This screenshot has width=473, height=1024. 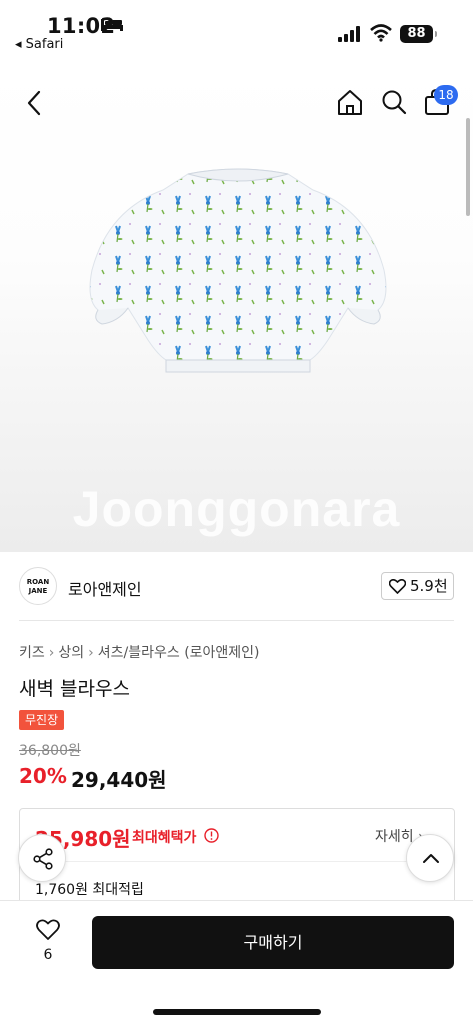 What do you see at coordinates (179, 653) in the screenshot?
I see `breadcrumb-item-shirts: 셔츠/블라우스 (로아앤제인)` at bounding box center [179, 653].